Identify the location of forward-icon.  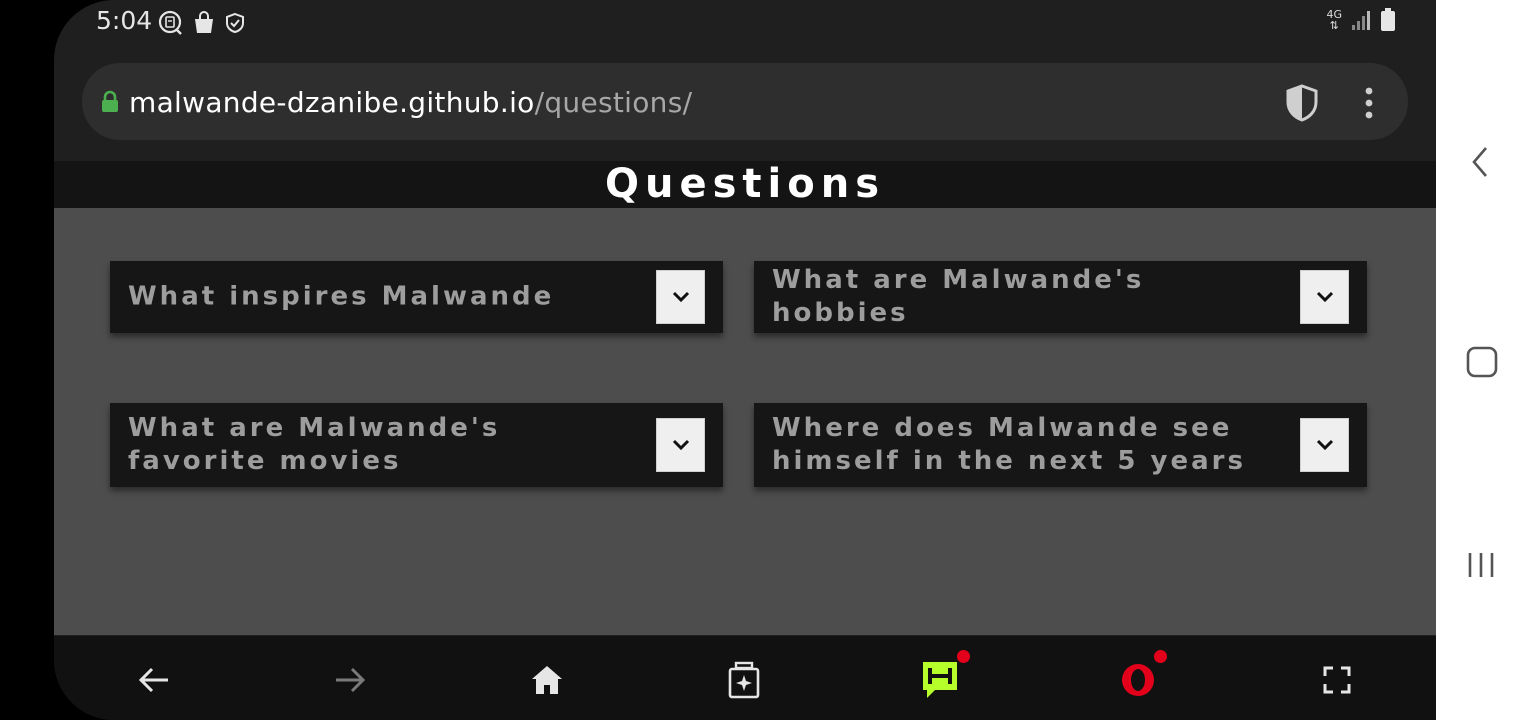
(351, 680).